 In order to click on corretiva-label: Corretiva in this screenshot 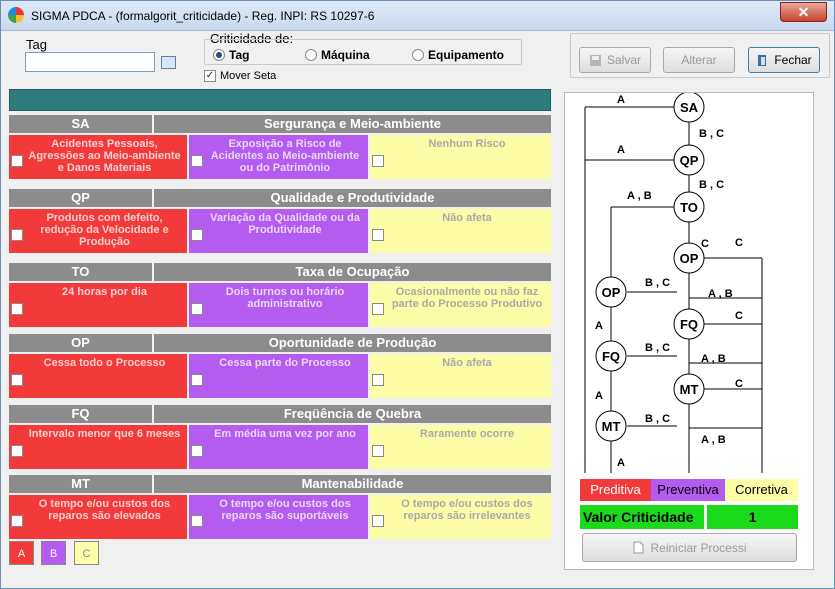, I will do `click(761, 490)`.